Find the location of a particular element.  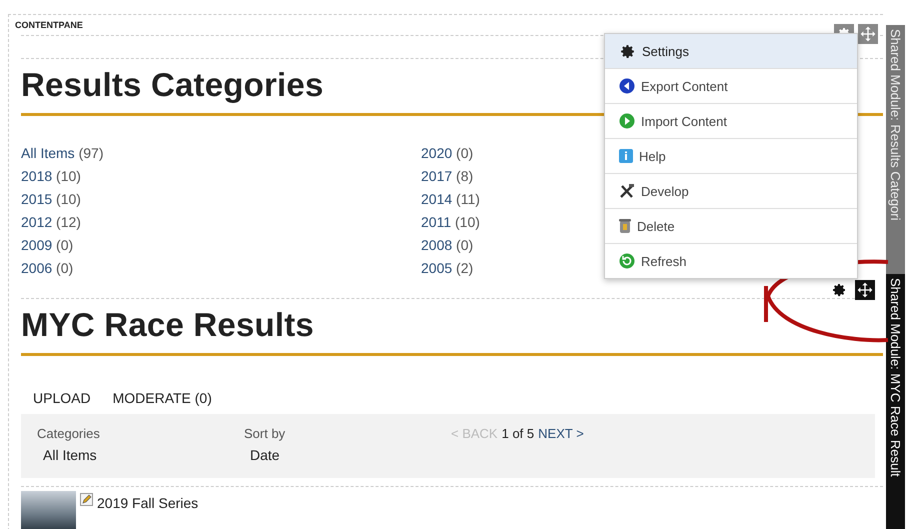

refresh-icon is located at coordinates (627, 261).